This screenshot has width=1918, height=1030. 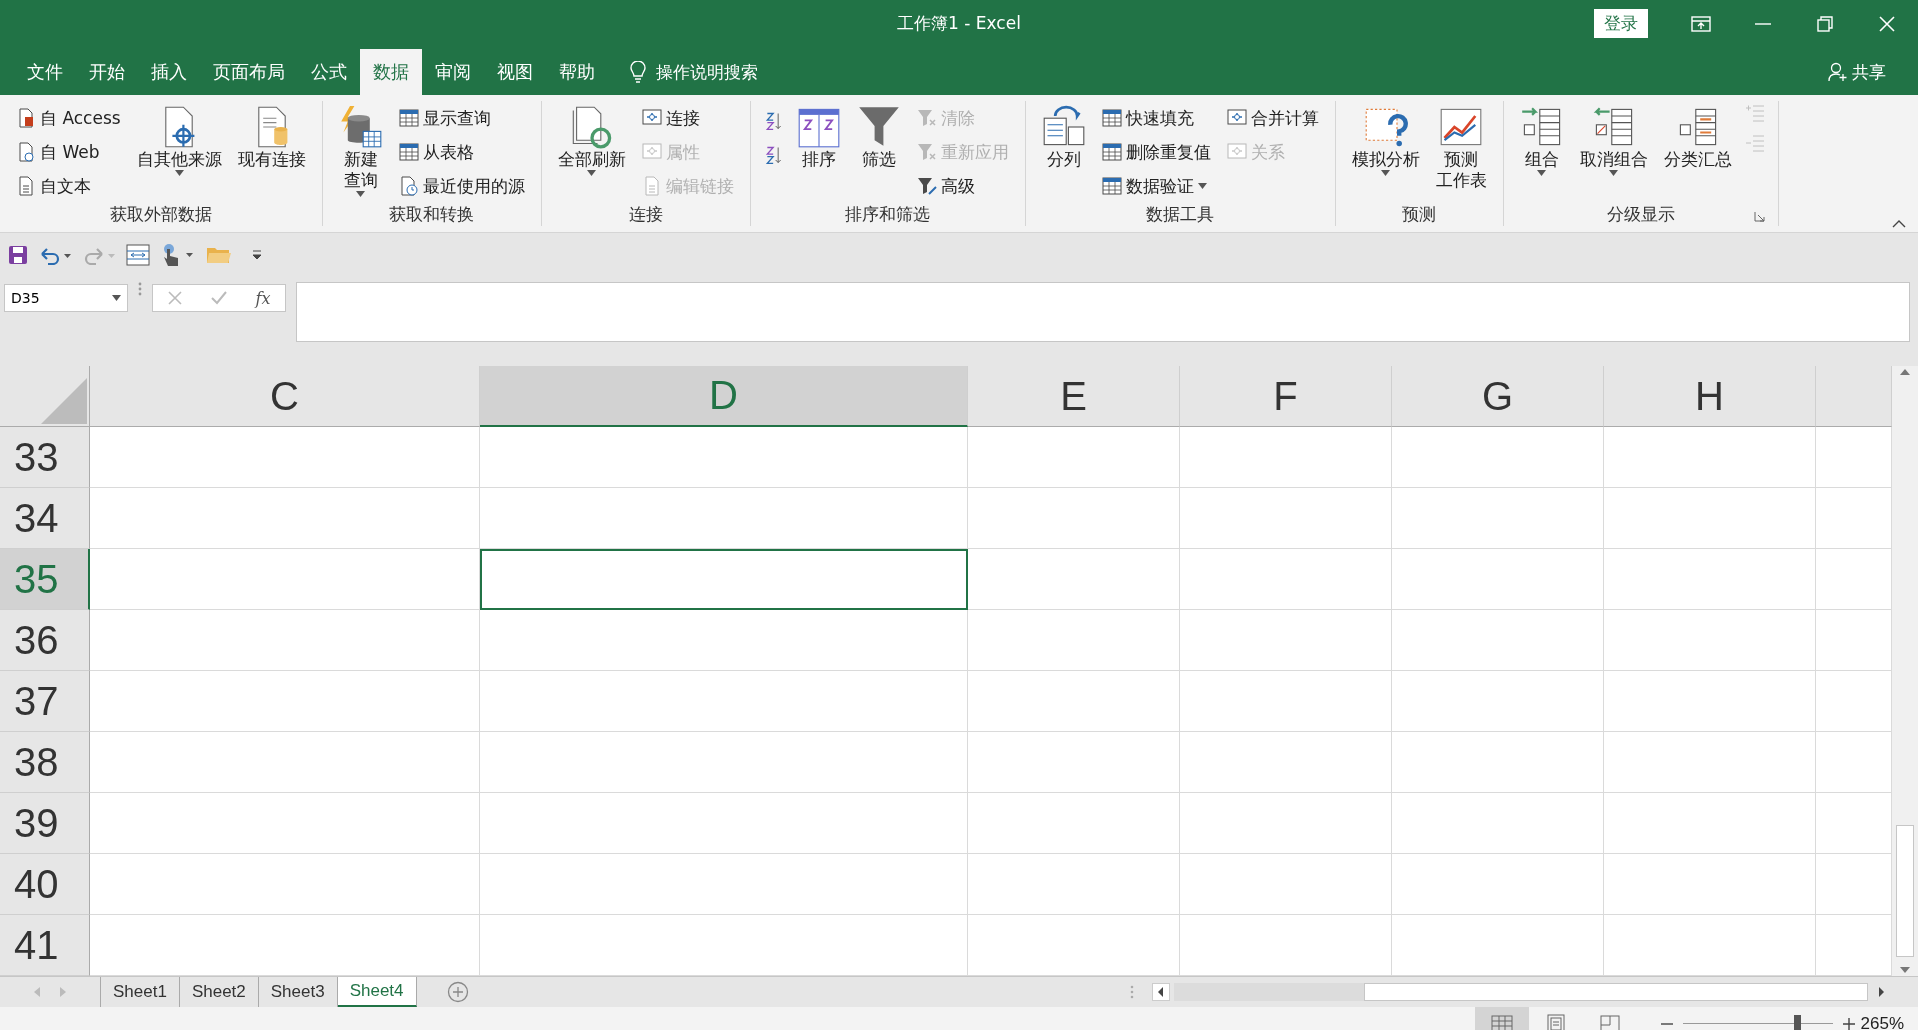 I want to click on sort-descending-icon, so click(x=773, y=155).